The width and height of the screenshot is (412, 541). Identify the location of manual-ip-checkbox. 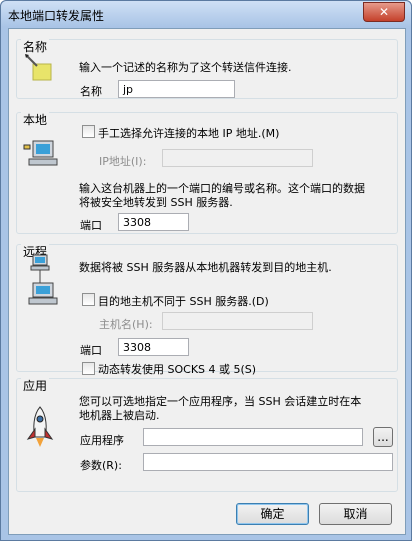
(88, 131).